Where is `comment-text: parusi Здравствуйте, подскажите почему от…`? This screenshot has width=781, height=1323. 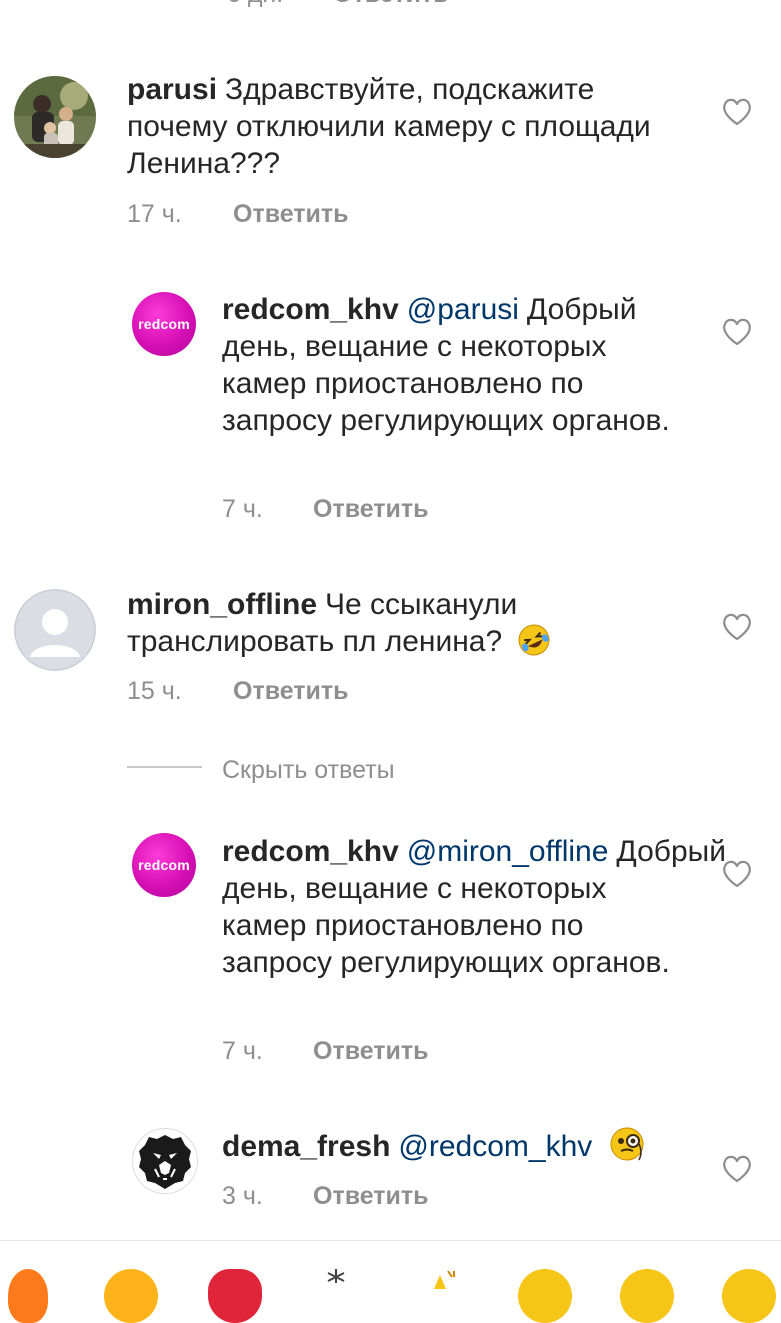
comment-text: parusi Здравствуйте, подскажите почему от… is located at coordinates (407, 126).